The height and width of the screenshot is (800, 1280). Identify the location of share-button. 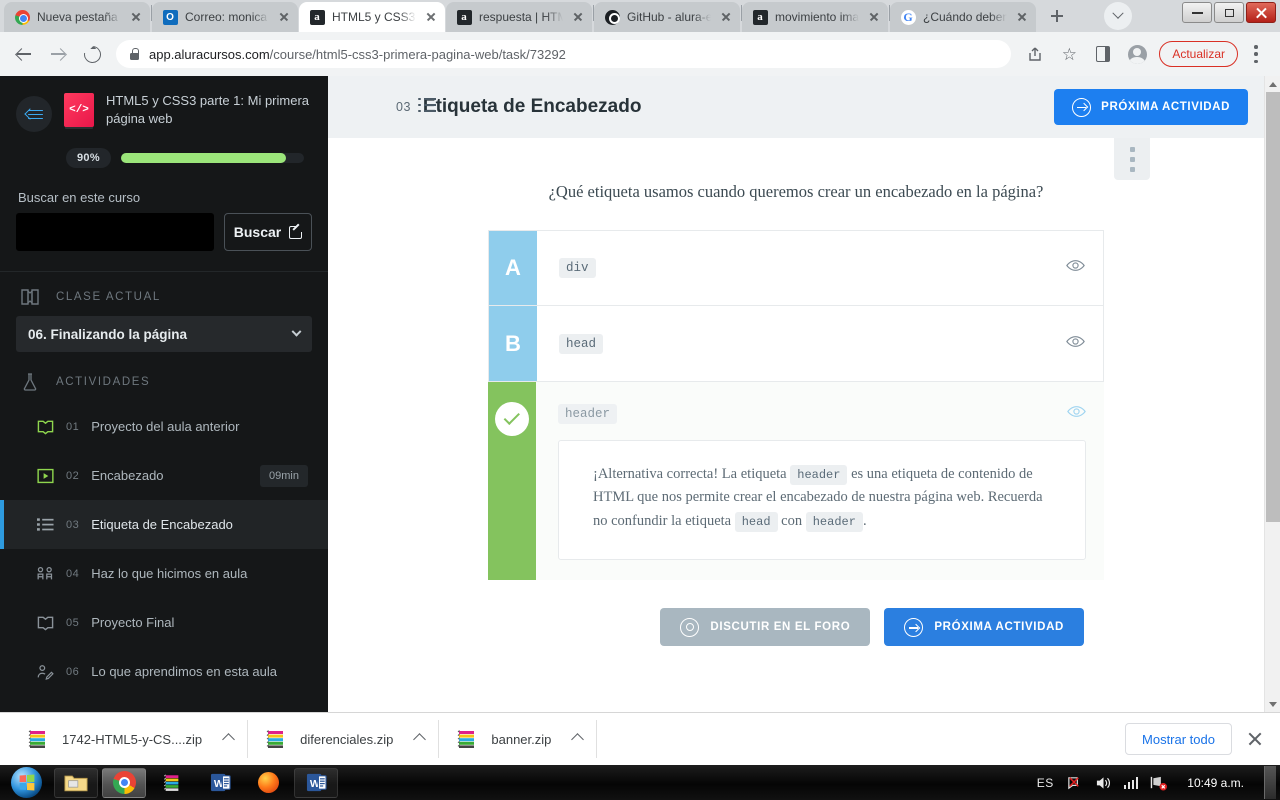
(1035, 54).